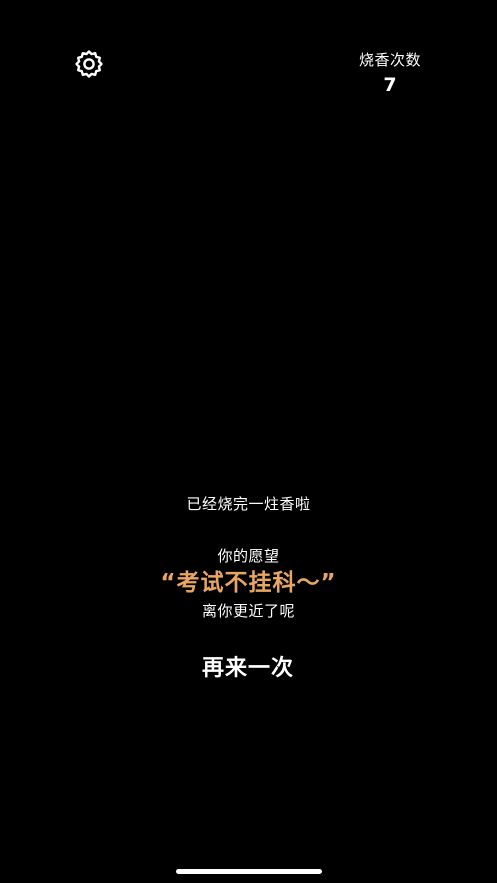 The image size is (497, 883). Describe the element at coordinates (249, 871) in the screenshot. I see `home-indicator` at that location.